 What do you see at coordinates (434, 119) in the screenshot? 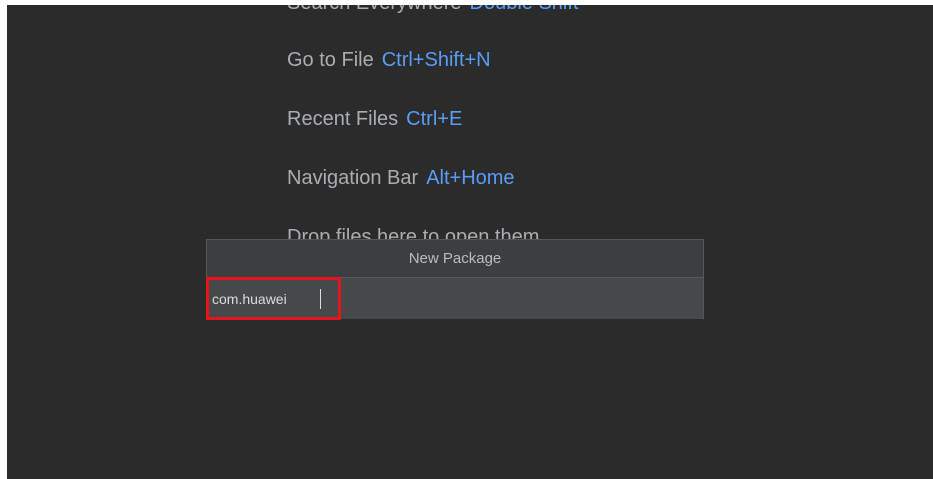
I see `hint-shortcut: Ctrl+E` at bounding box center [434, 119].